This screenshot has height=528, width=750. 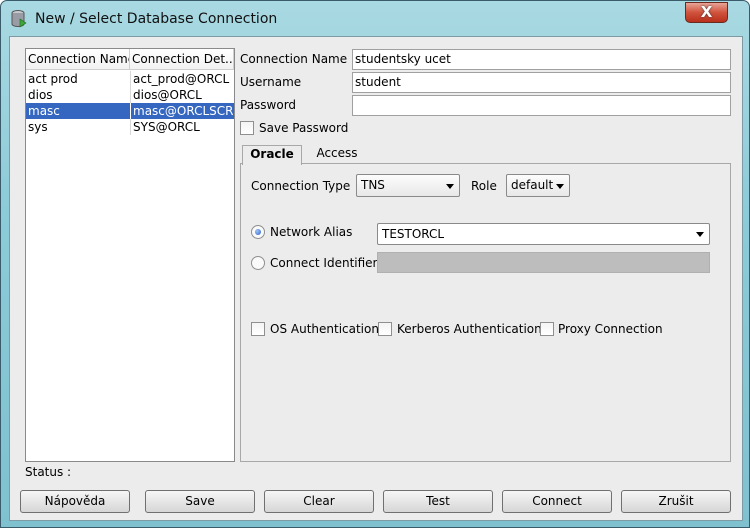 I want to click on table-row: dios dios@ORCL, so click(x=130, y=95).